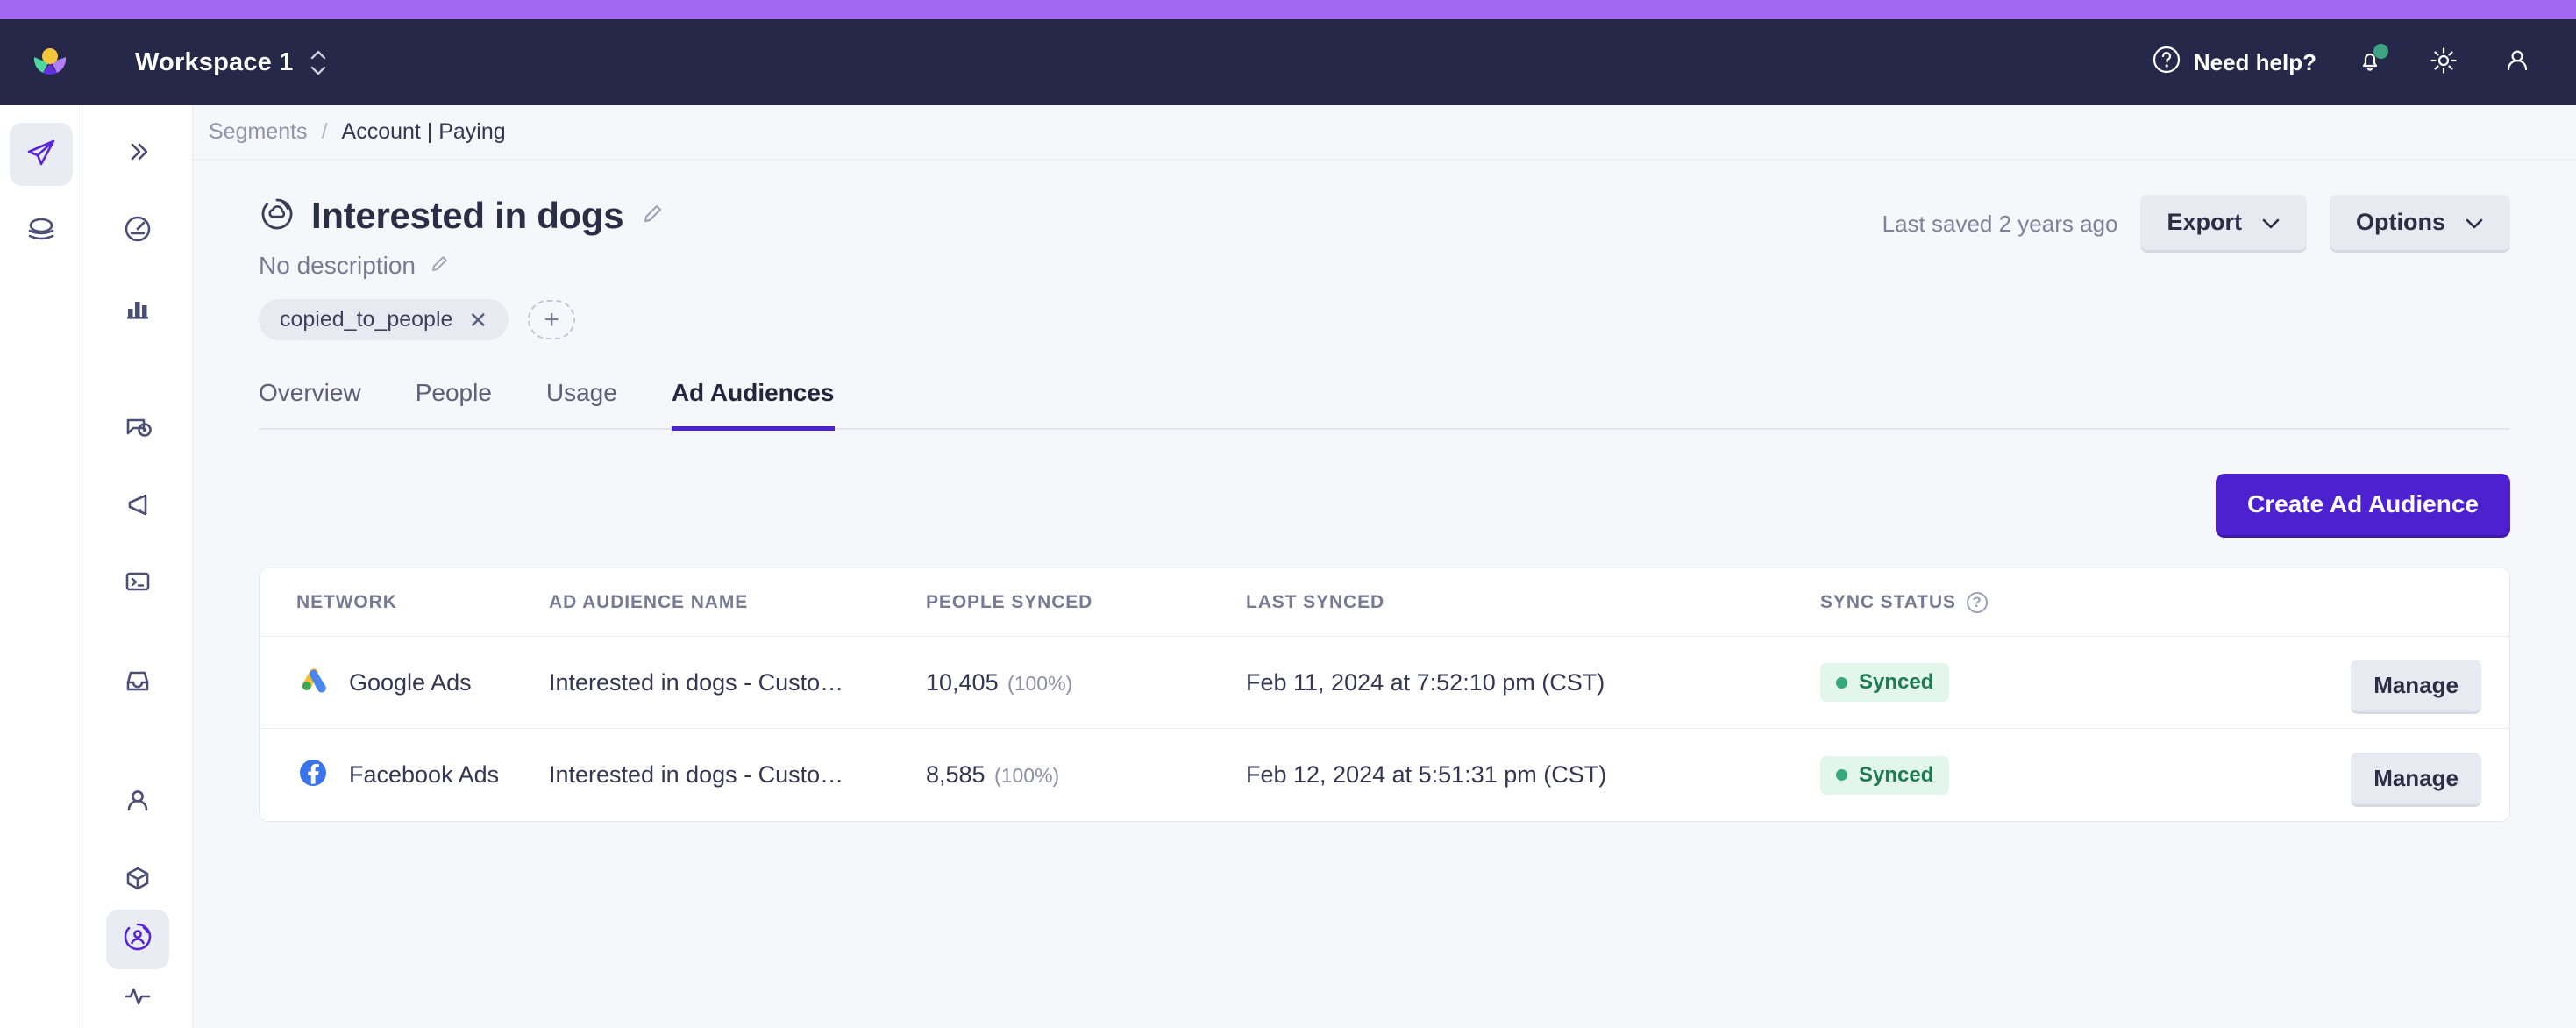 The height and width of the screenshot is (1028, 2576). I want to click on person-icon, so click(137, 803).